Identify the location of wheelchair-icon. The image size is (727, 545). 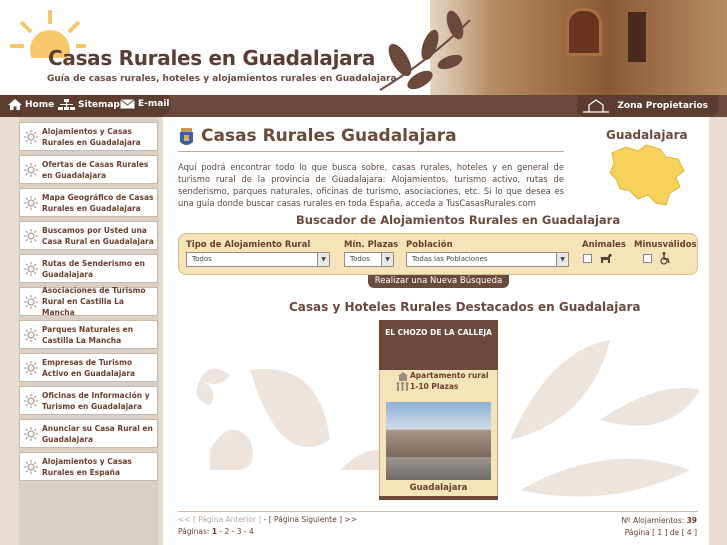
(665, 258).